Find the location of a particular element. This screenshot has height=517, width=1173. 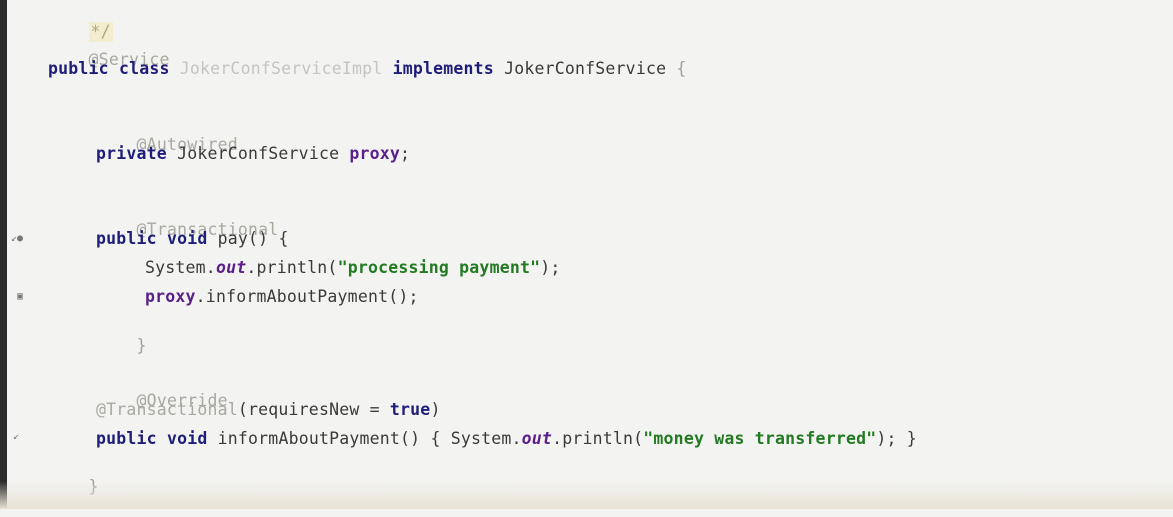

keyword-implements: implements is located at coordinates (443, 68).